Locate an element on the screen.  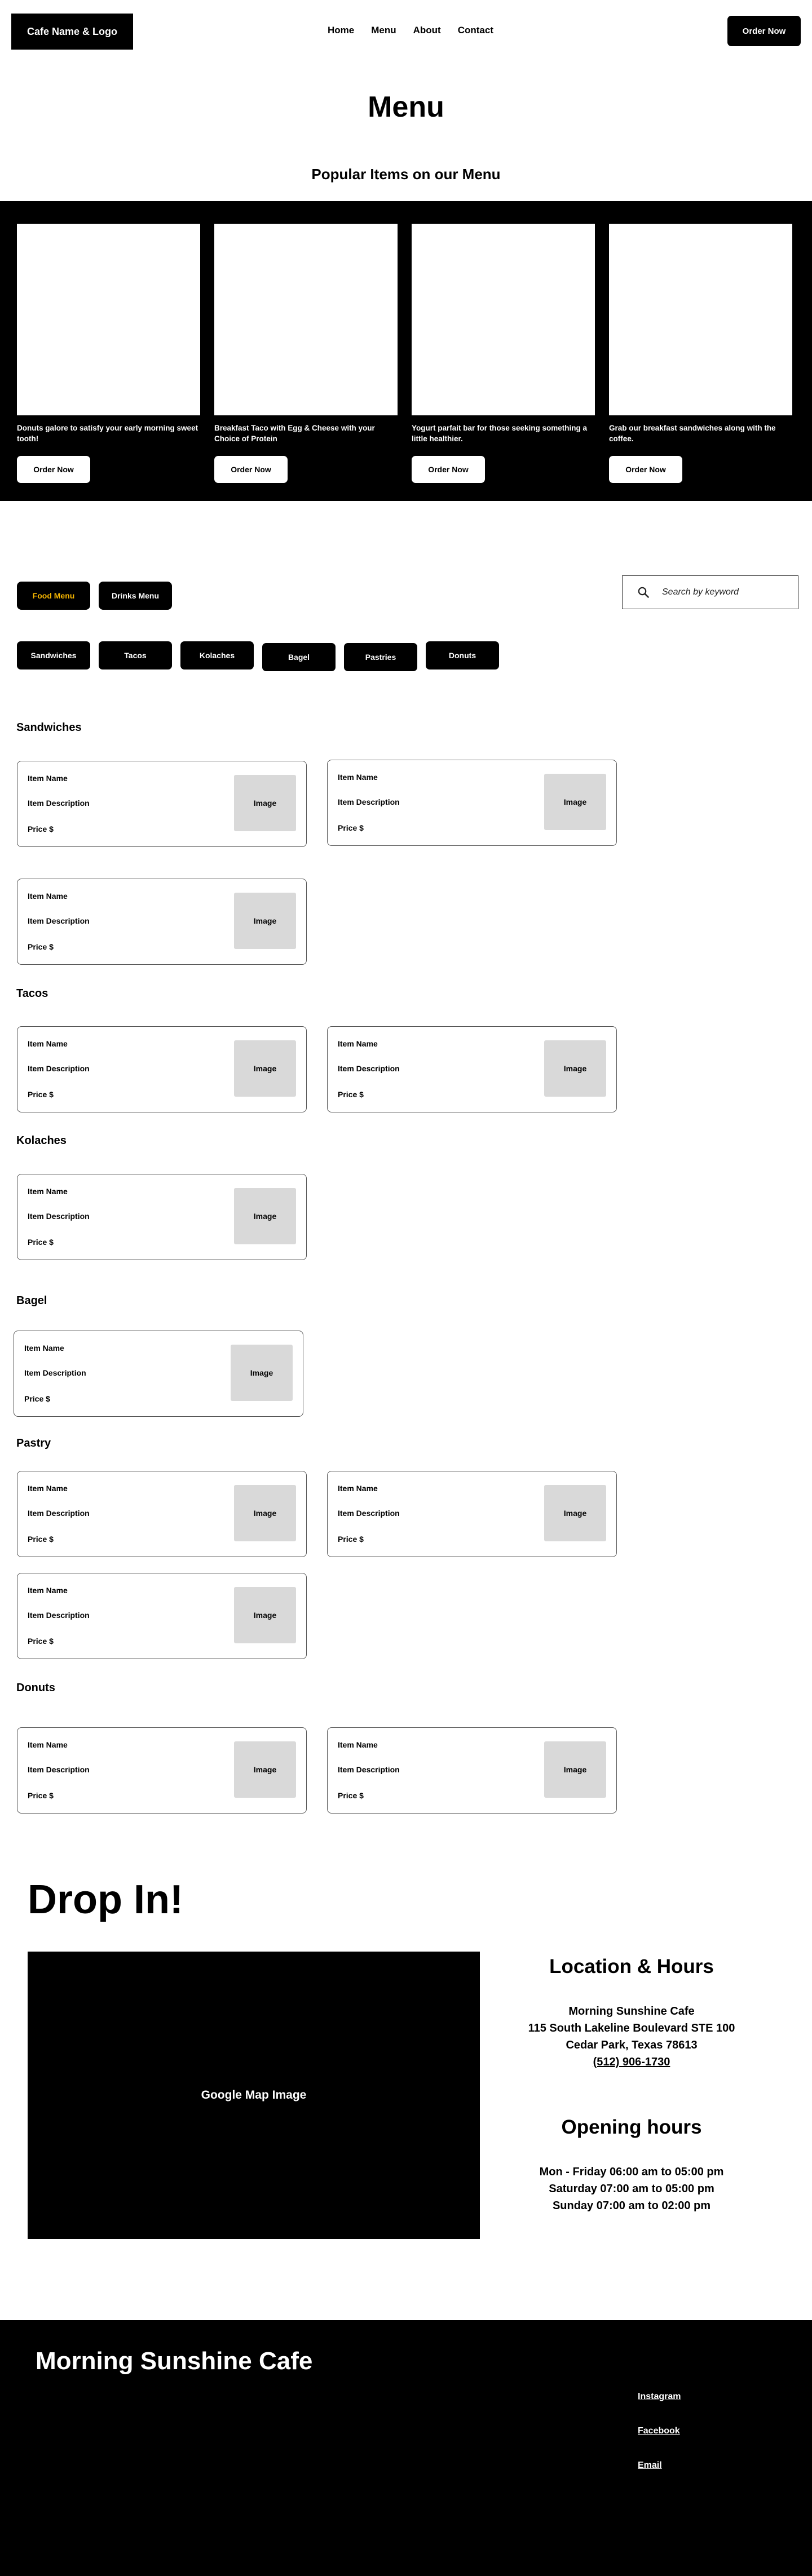
phone-link: (512) 906-1730 is located at coordinates (632, 2062).